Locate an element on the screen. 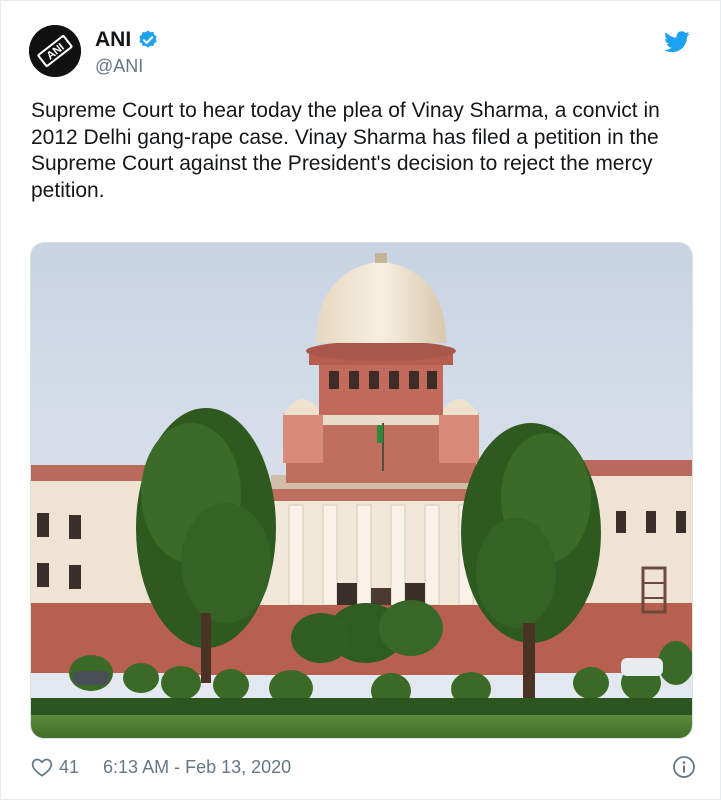  ani-logo-icon: ANI is located at coordinates (55, 51).